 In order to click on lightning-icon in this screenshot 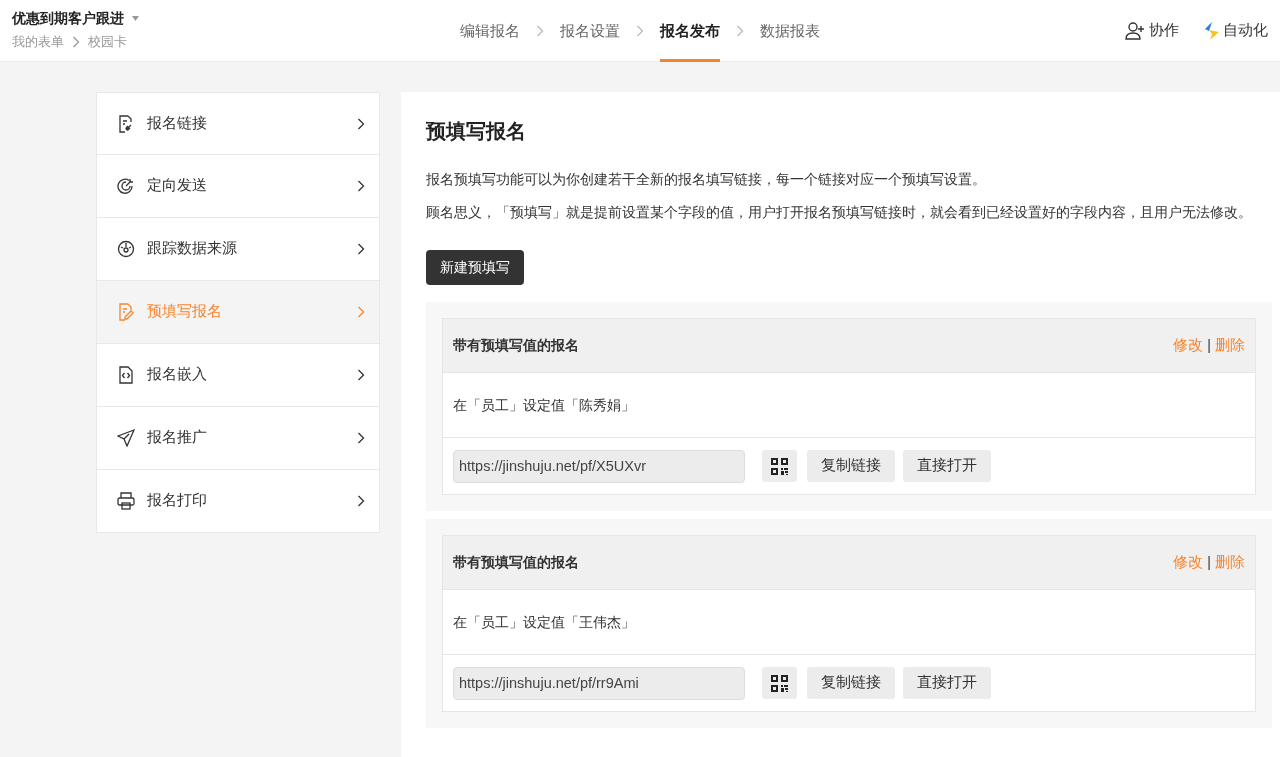, I will do `click(1211, 30)`.